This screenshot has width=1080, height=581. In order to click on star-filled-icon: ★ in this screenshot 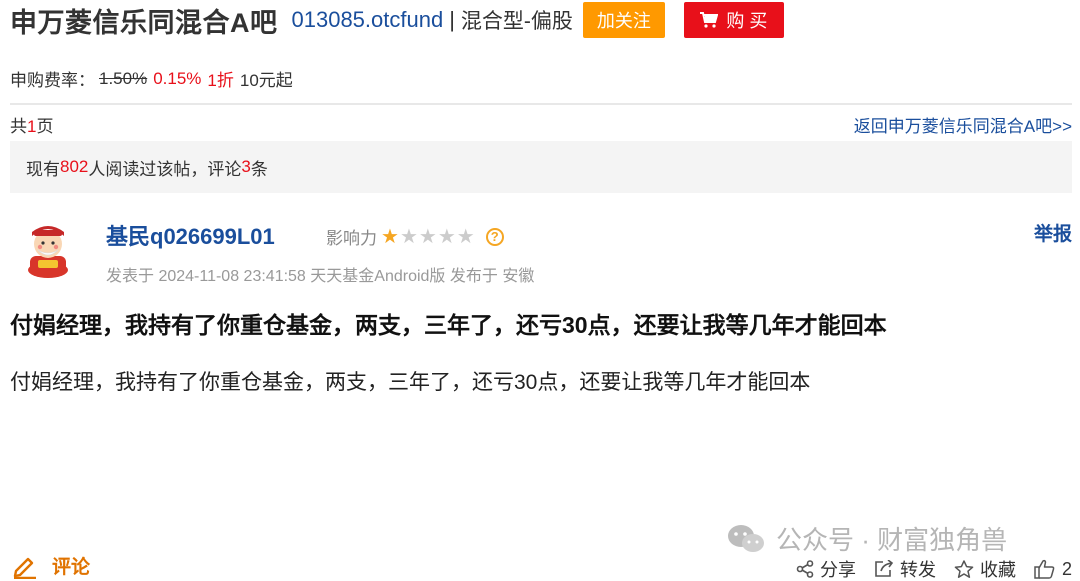, I will do `click(390, 237)`.